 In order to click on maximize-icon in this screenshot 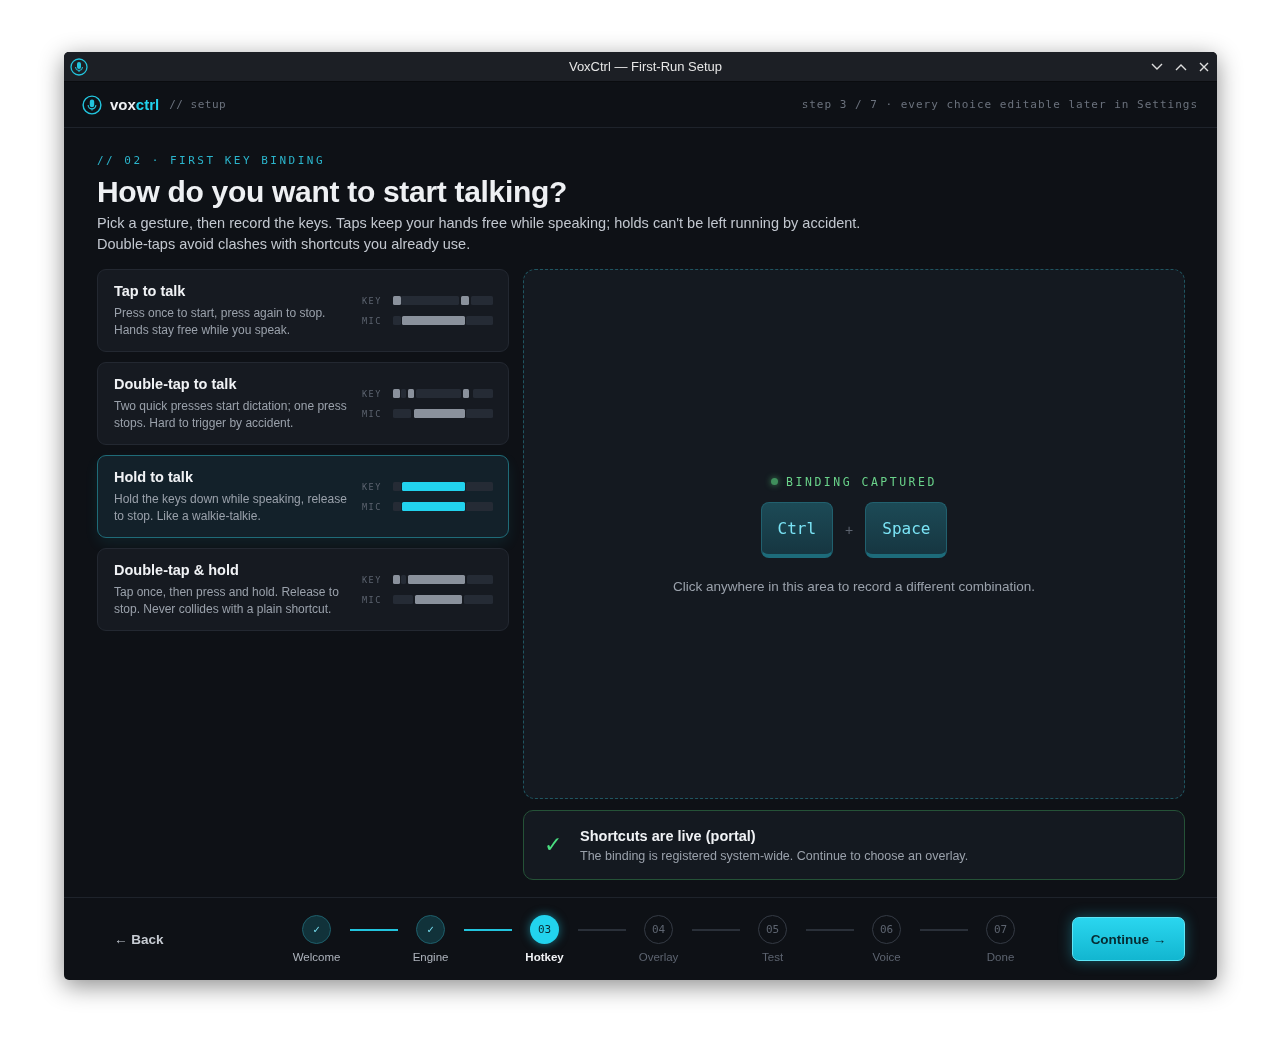, I will do `click(1181, 66)`.